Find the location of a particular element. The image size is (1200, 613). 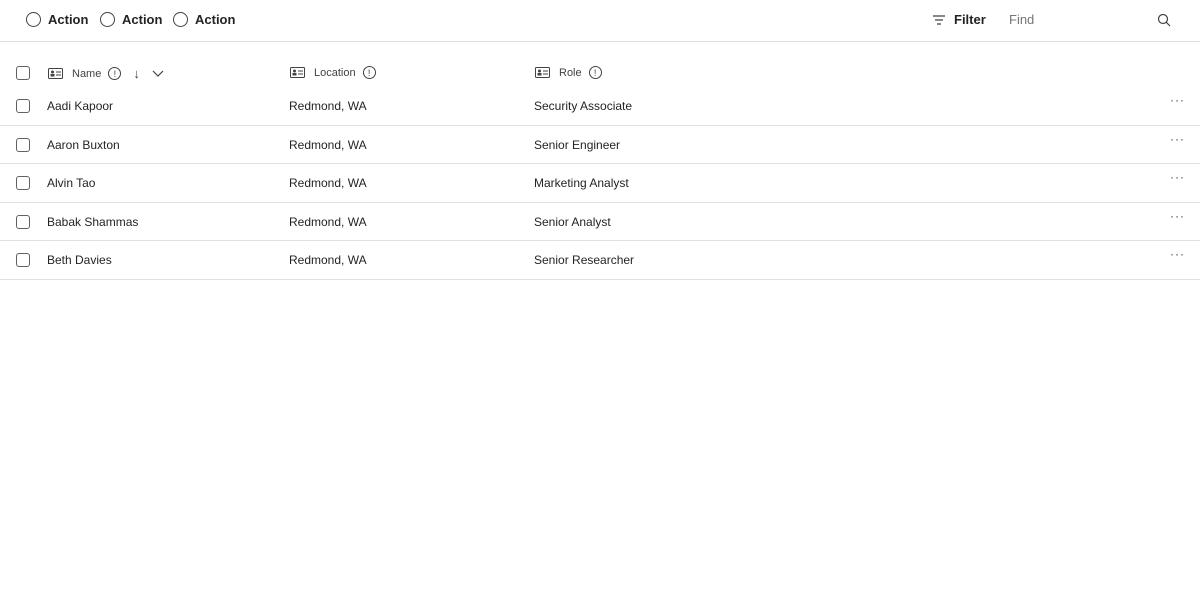

cell-role: Senior Engineer is located at coordinates (577, 144).